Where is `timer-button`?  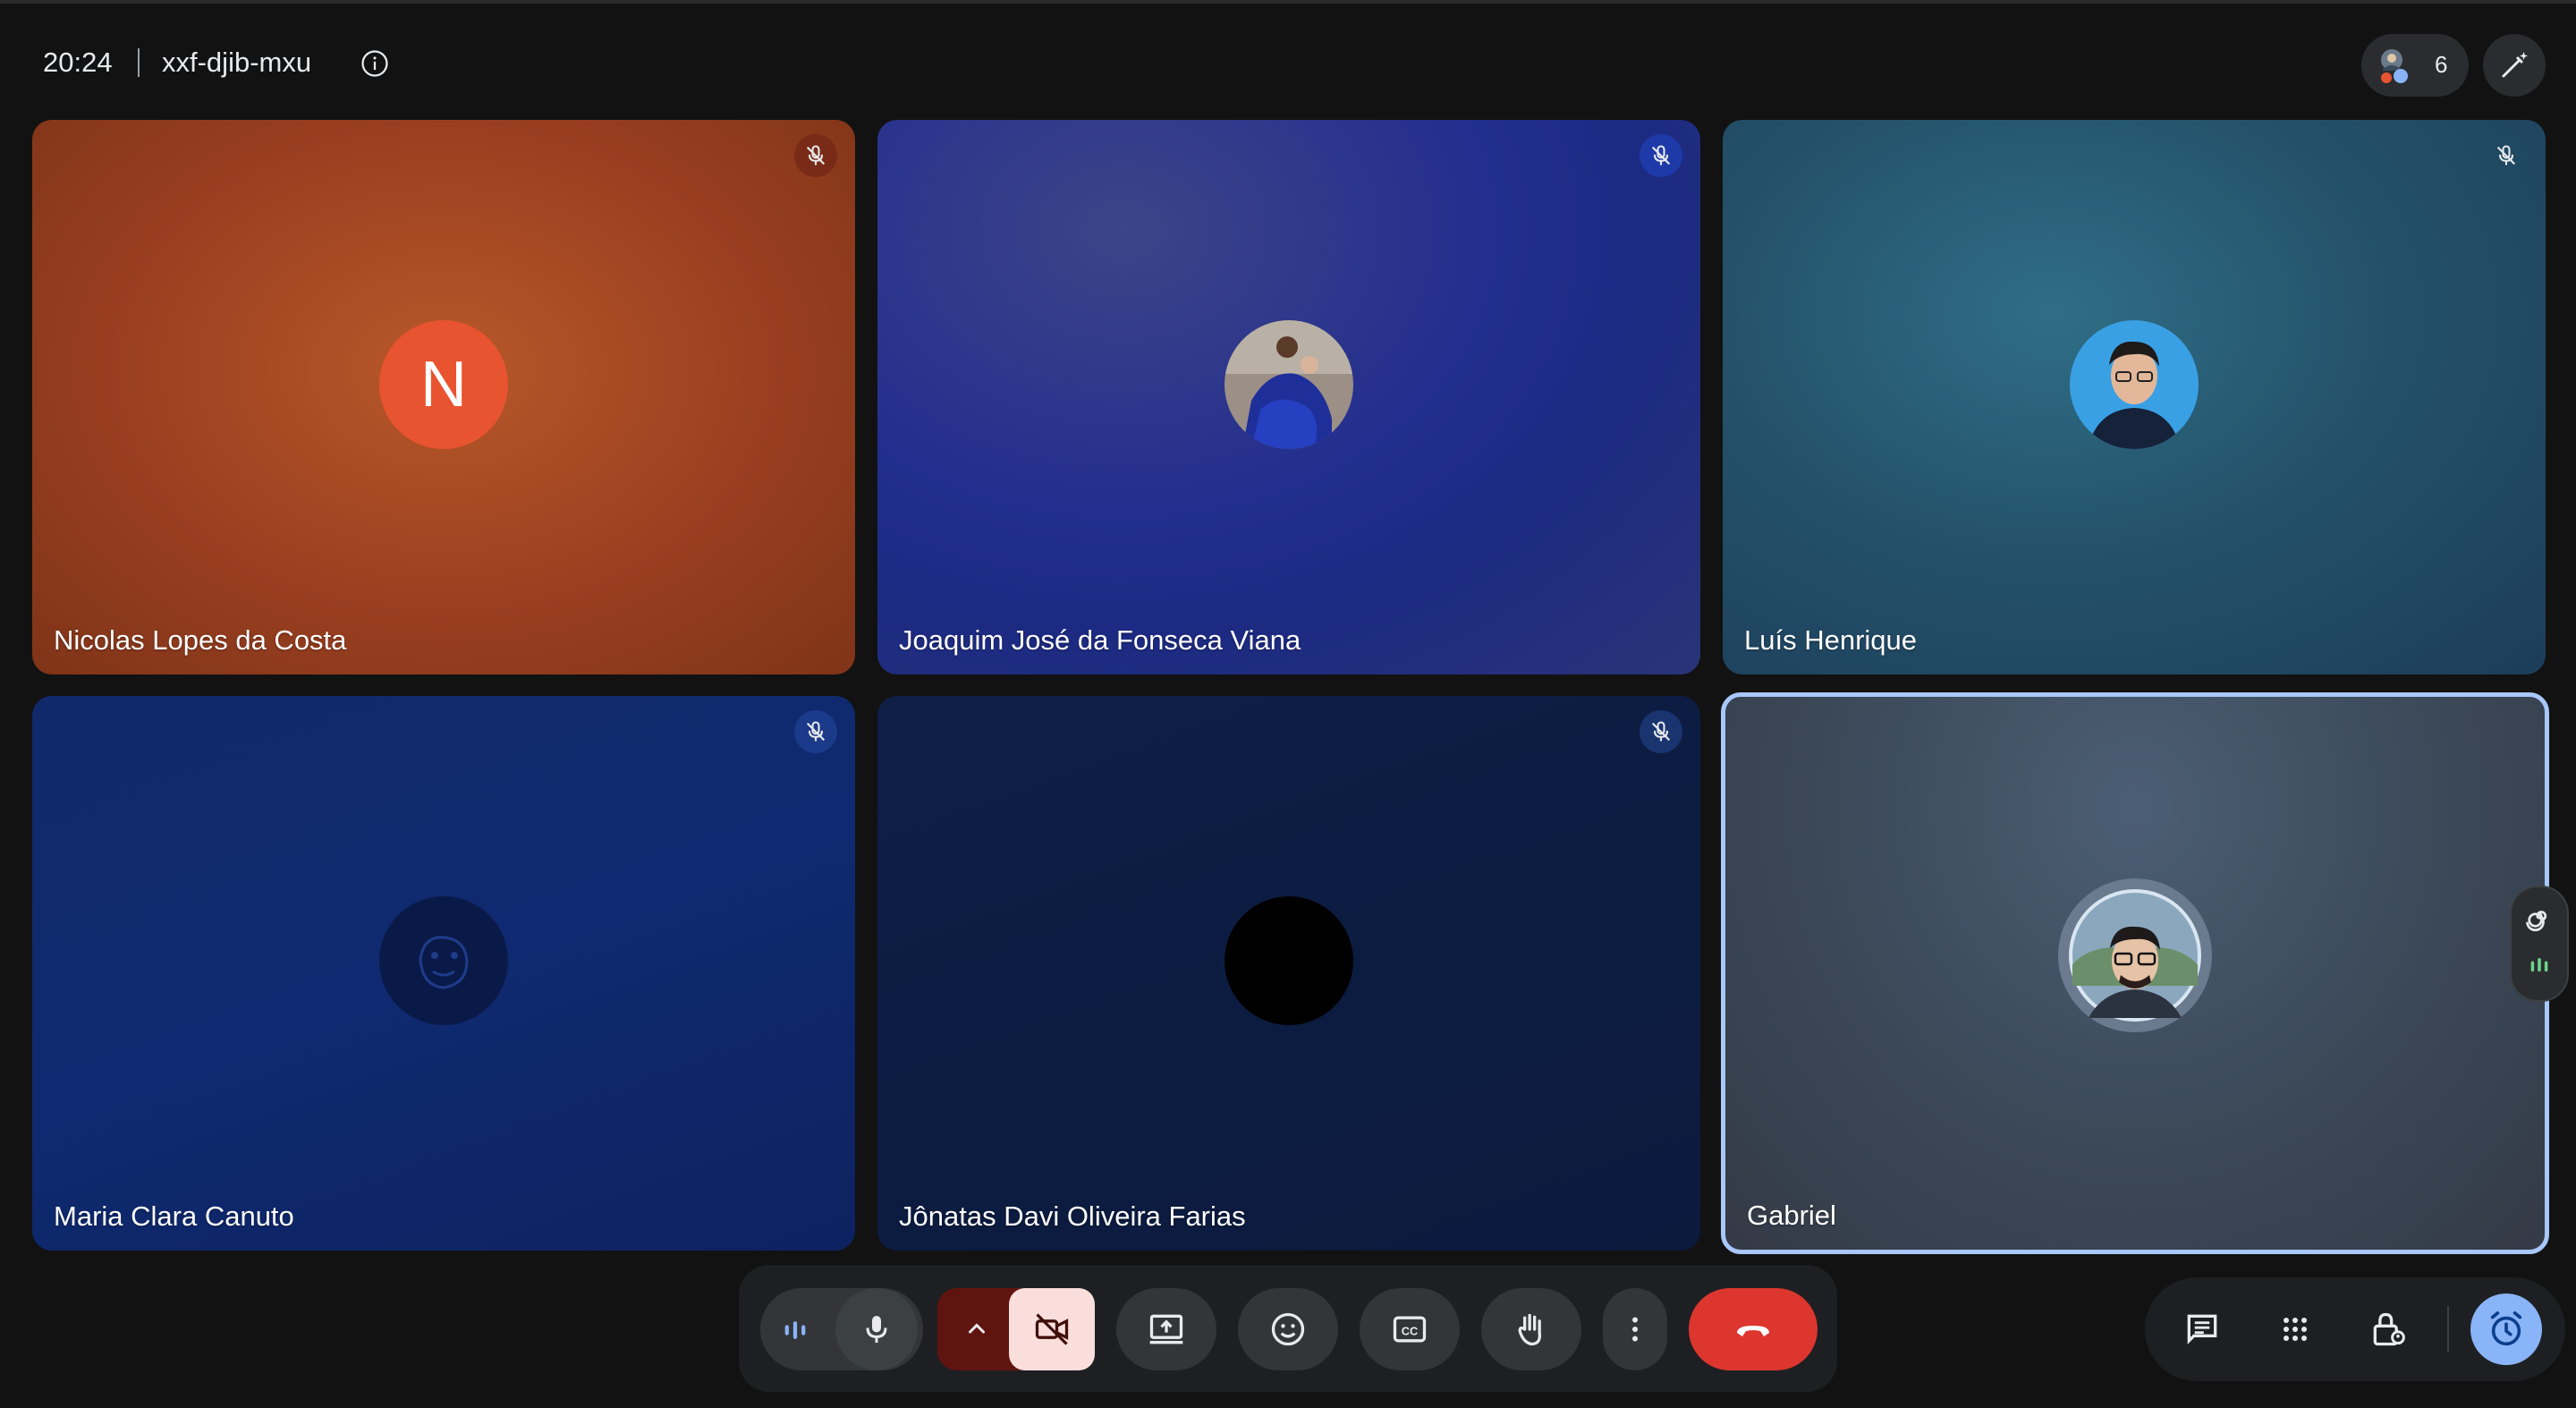
timer-button is located at coordinates (2506, 1329).